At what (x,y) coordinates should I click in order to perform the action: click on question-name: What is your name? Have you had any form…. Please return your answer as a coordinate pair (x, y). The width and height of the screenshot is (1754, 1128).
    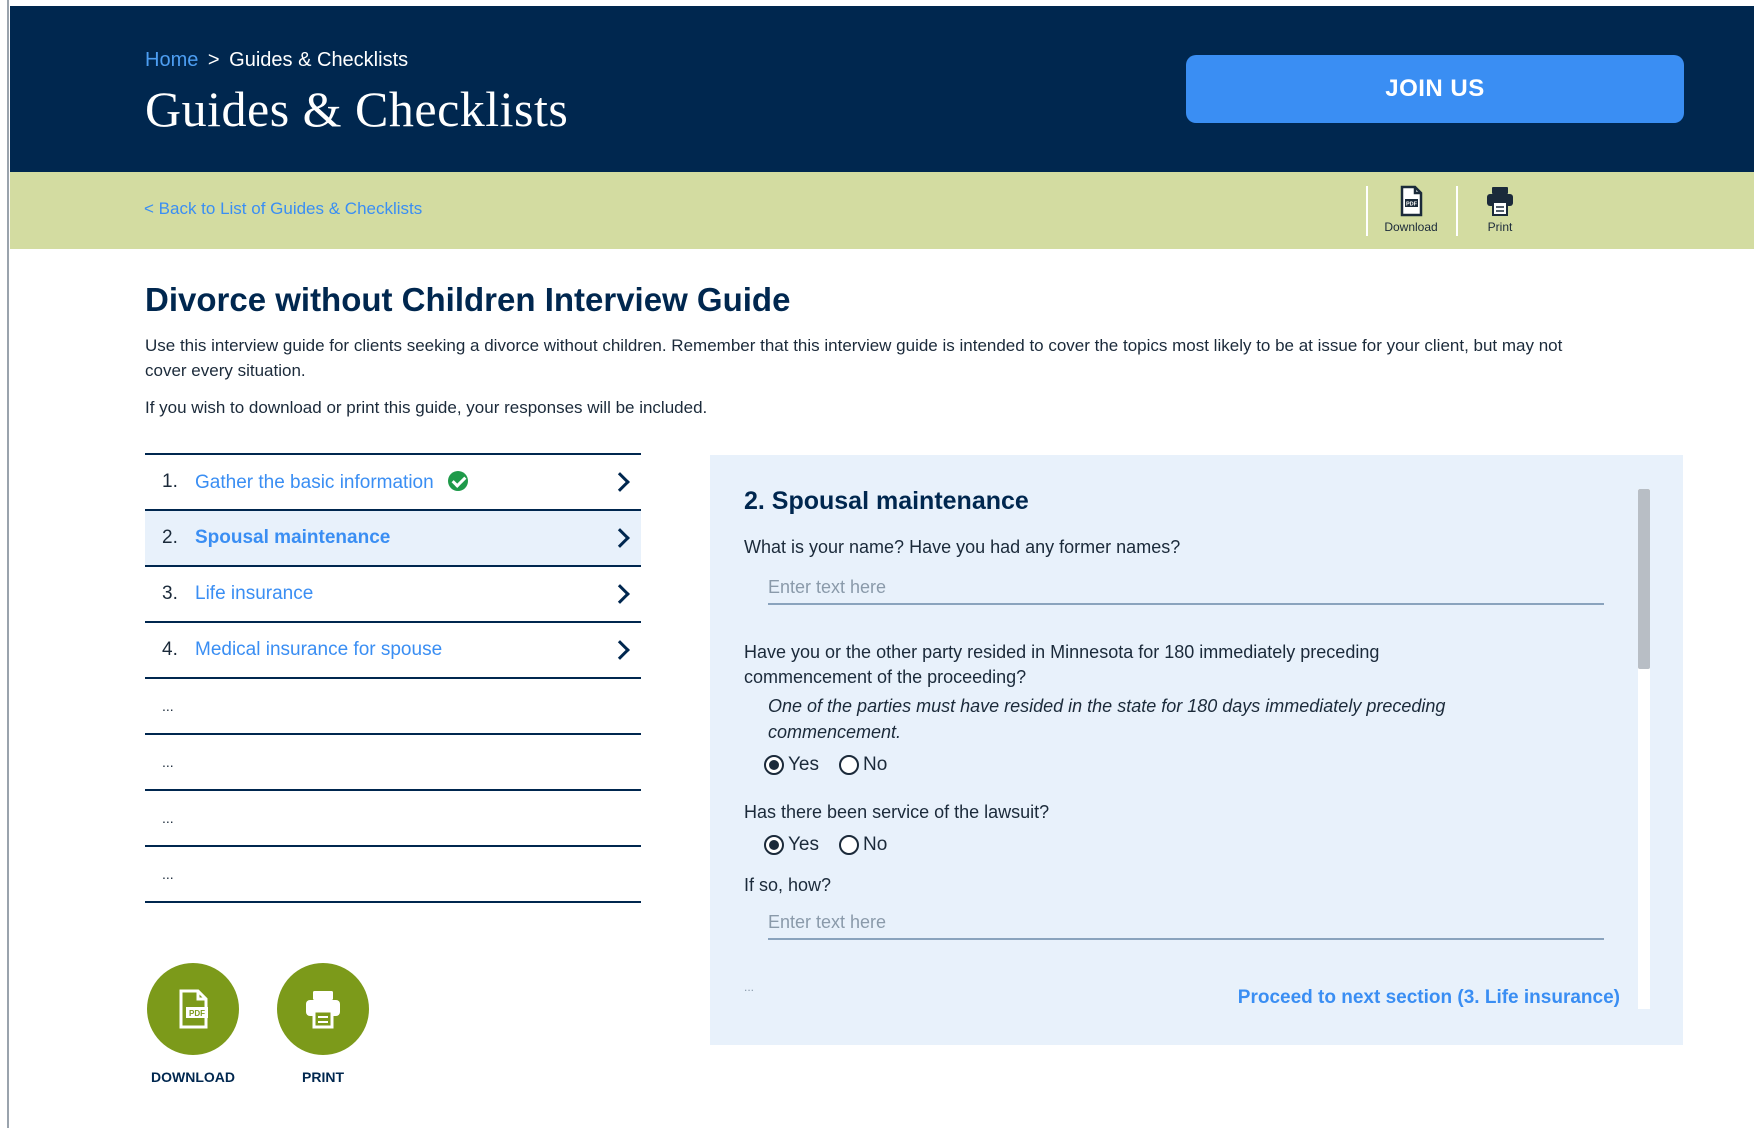
    Looking at the image, I should click on (962, 547).